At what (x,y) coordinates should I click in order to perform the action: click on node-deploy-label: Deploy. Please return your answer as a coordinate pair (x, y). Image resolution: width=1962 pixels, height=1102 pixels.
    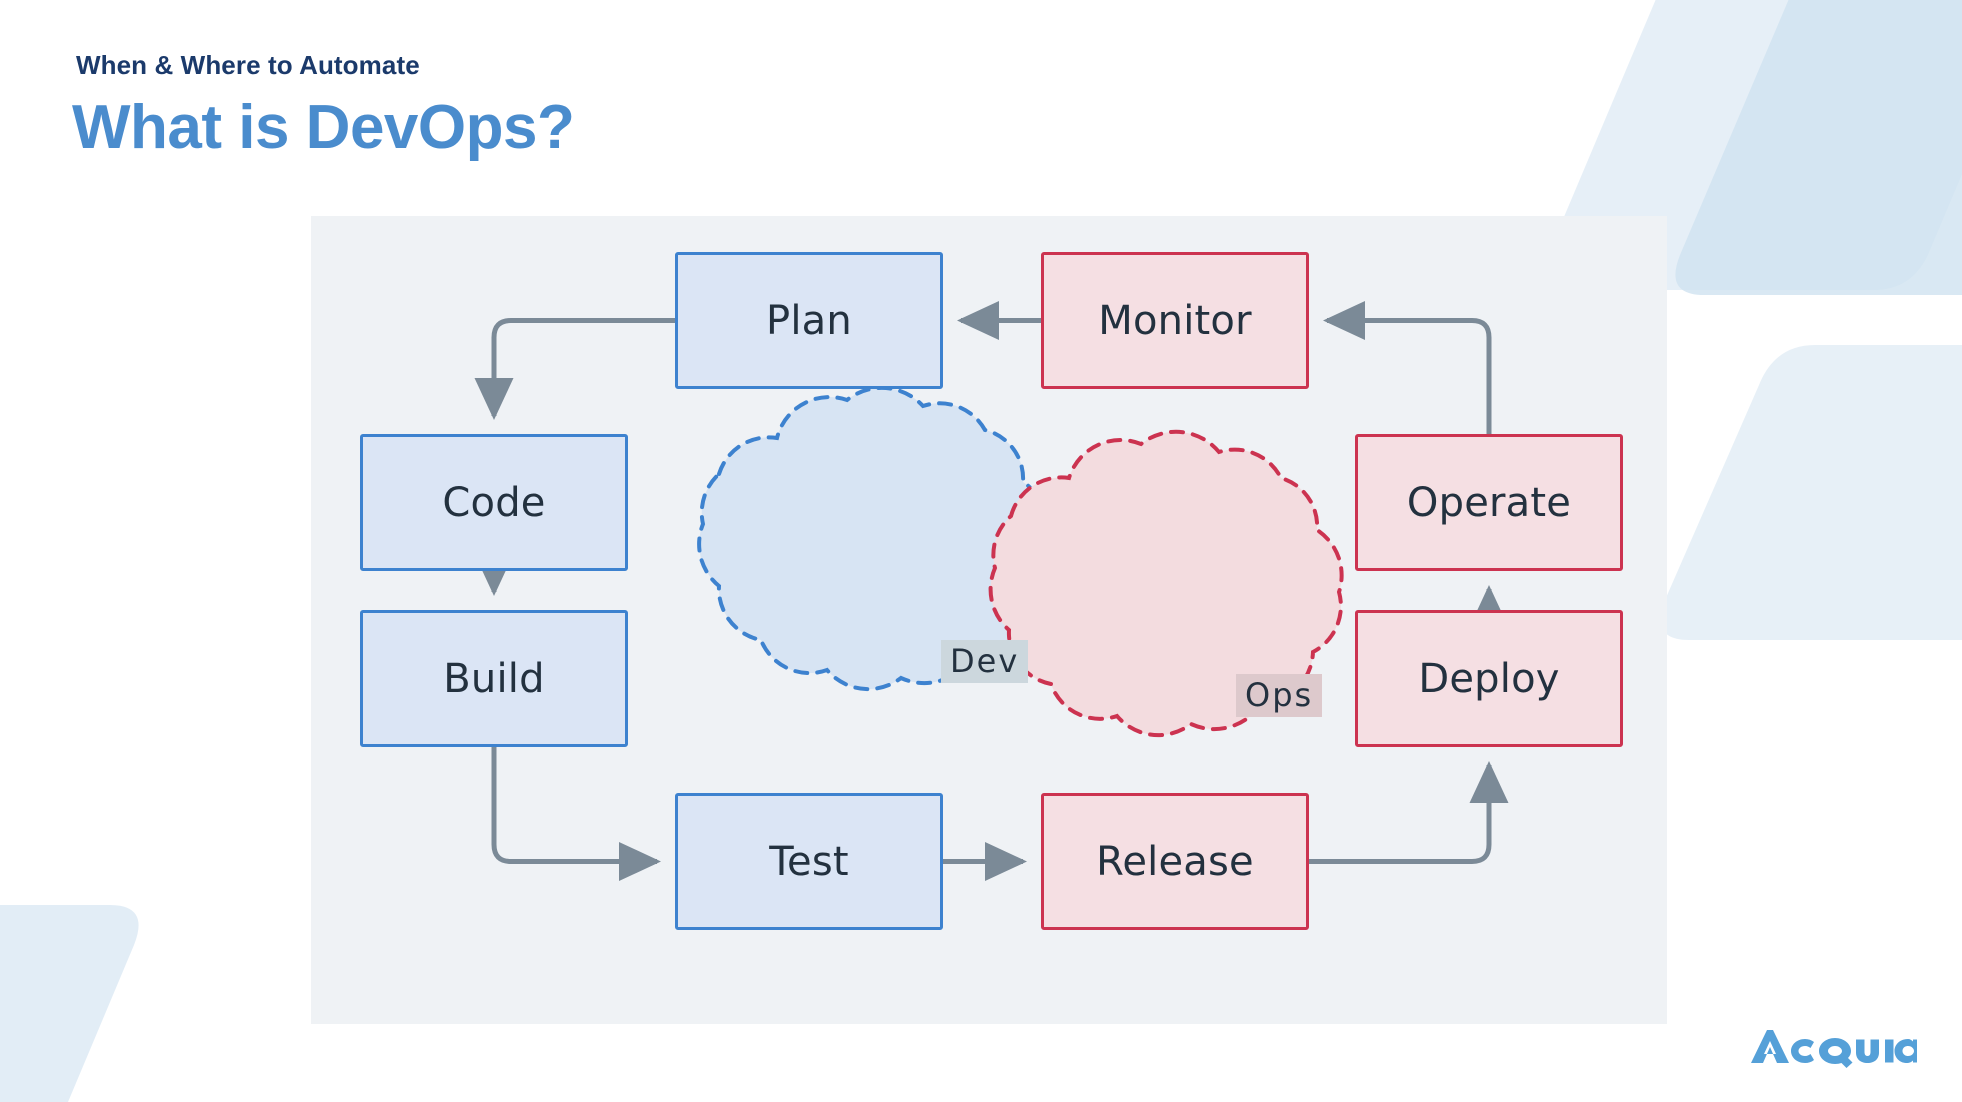
    Looking at the image, I should click on (1489, 678).